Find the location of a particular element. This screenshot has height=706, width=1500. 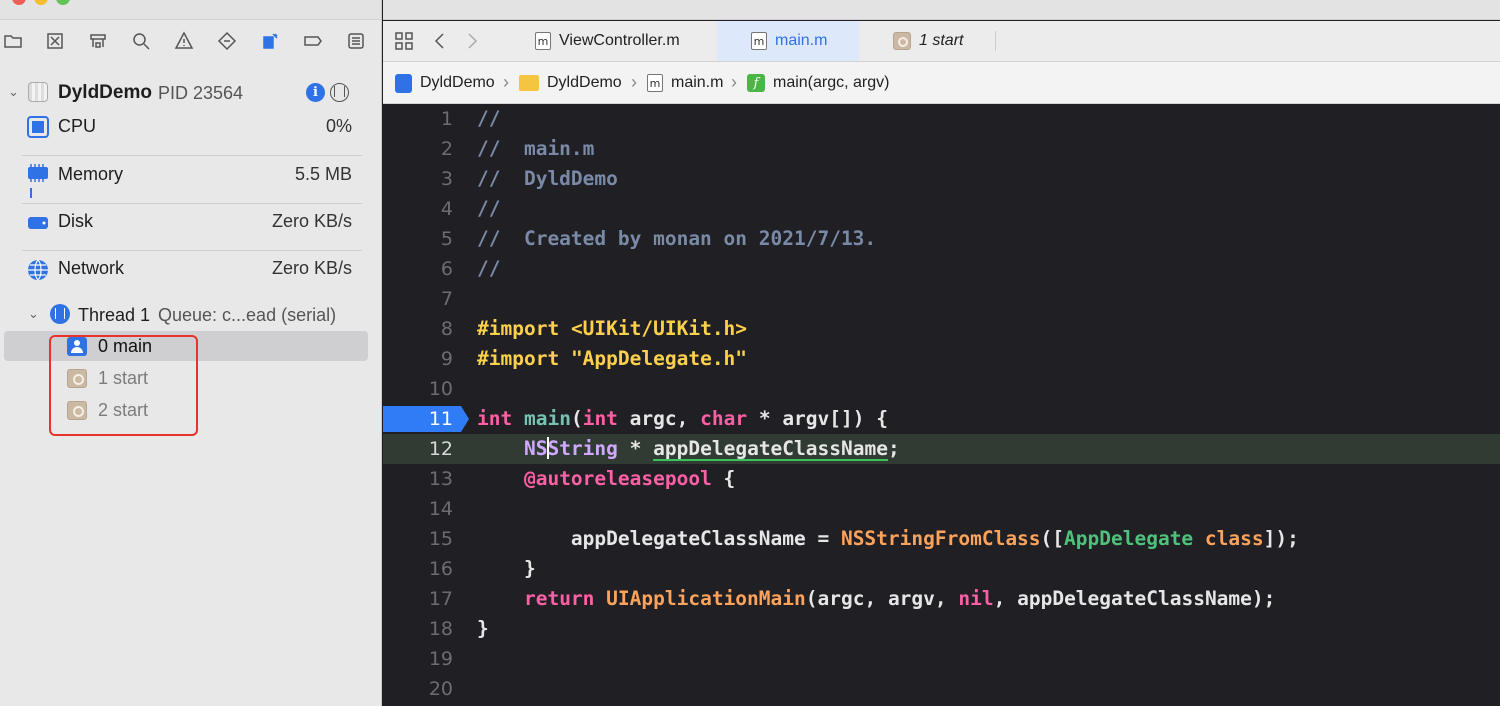

gauge-label: CPU is located at coordinates (77, 126).